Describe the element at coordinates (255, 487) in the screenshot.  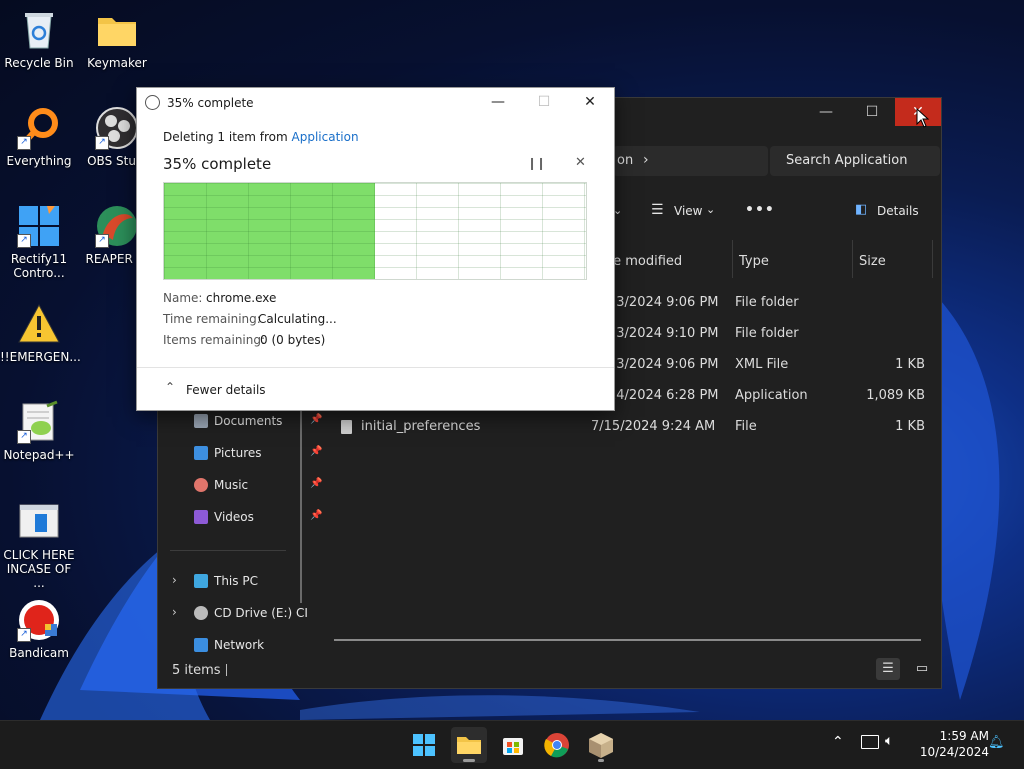
I see `nav-item-music: Music 📌` at that location.